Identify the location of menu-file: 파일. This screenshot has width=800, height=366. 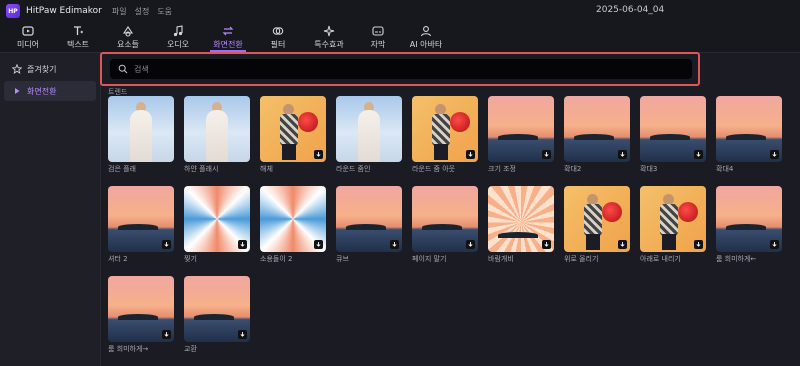
(119, 11).